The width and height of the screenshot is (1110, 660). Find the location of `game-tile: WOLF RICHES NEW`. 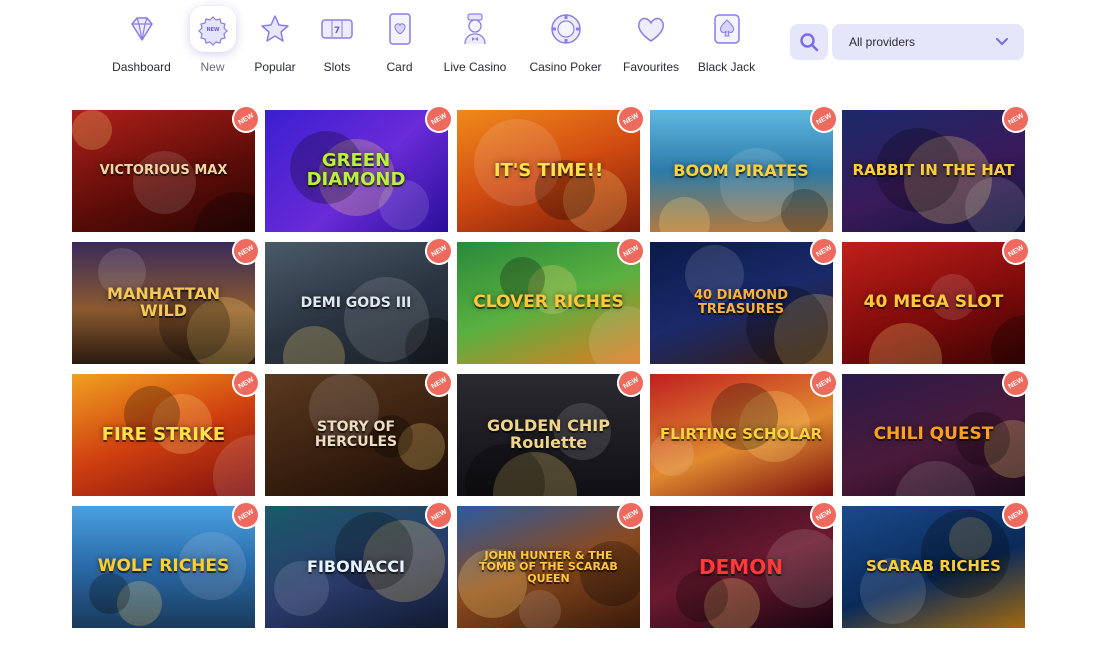

game-tile: WOLF RICHES NEW is located at coordinates (169, 561).